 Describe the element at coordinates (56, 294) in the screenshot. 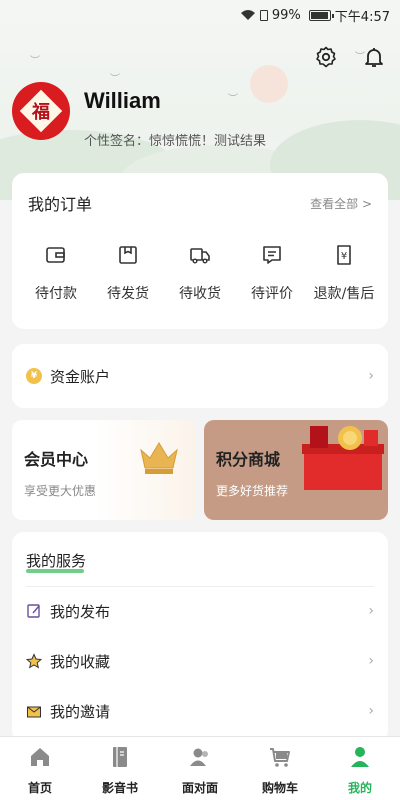

I see `order-item-label: 待付款` at that location.